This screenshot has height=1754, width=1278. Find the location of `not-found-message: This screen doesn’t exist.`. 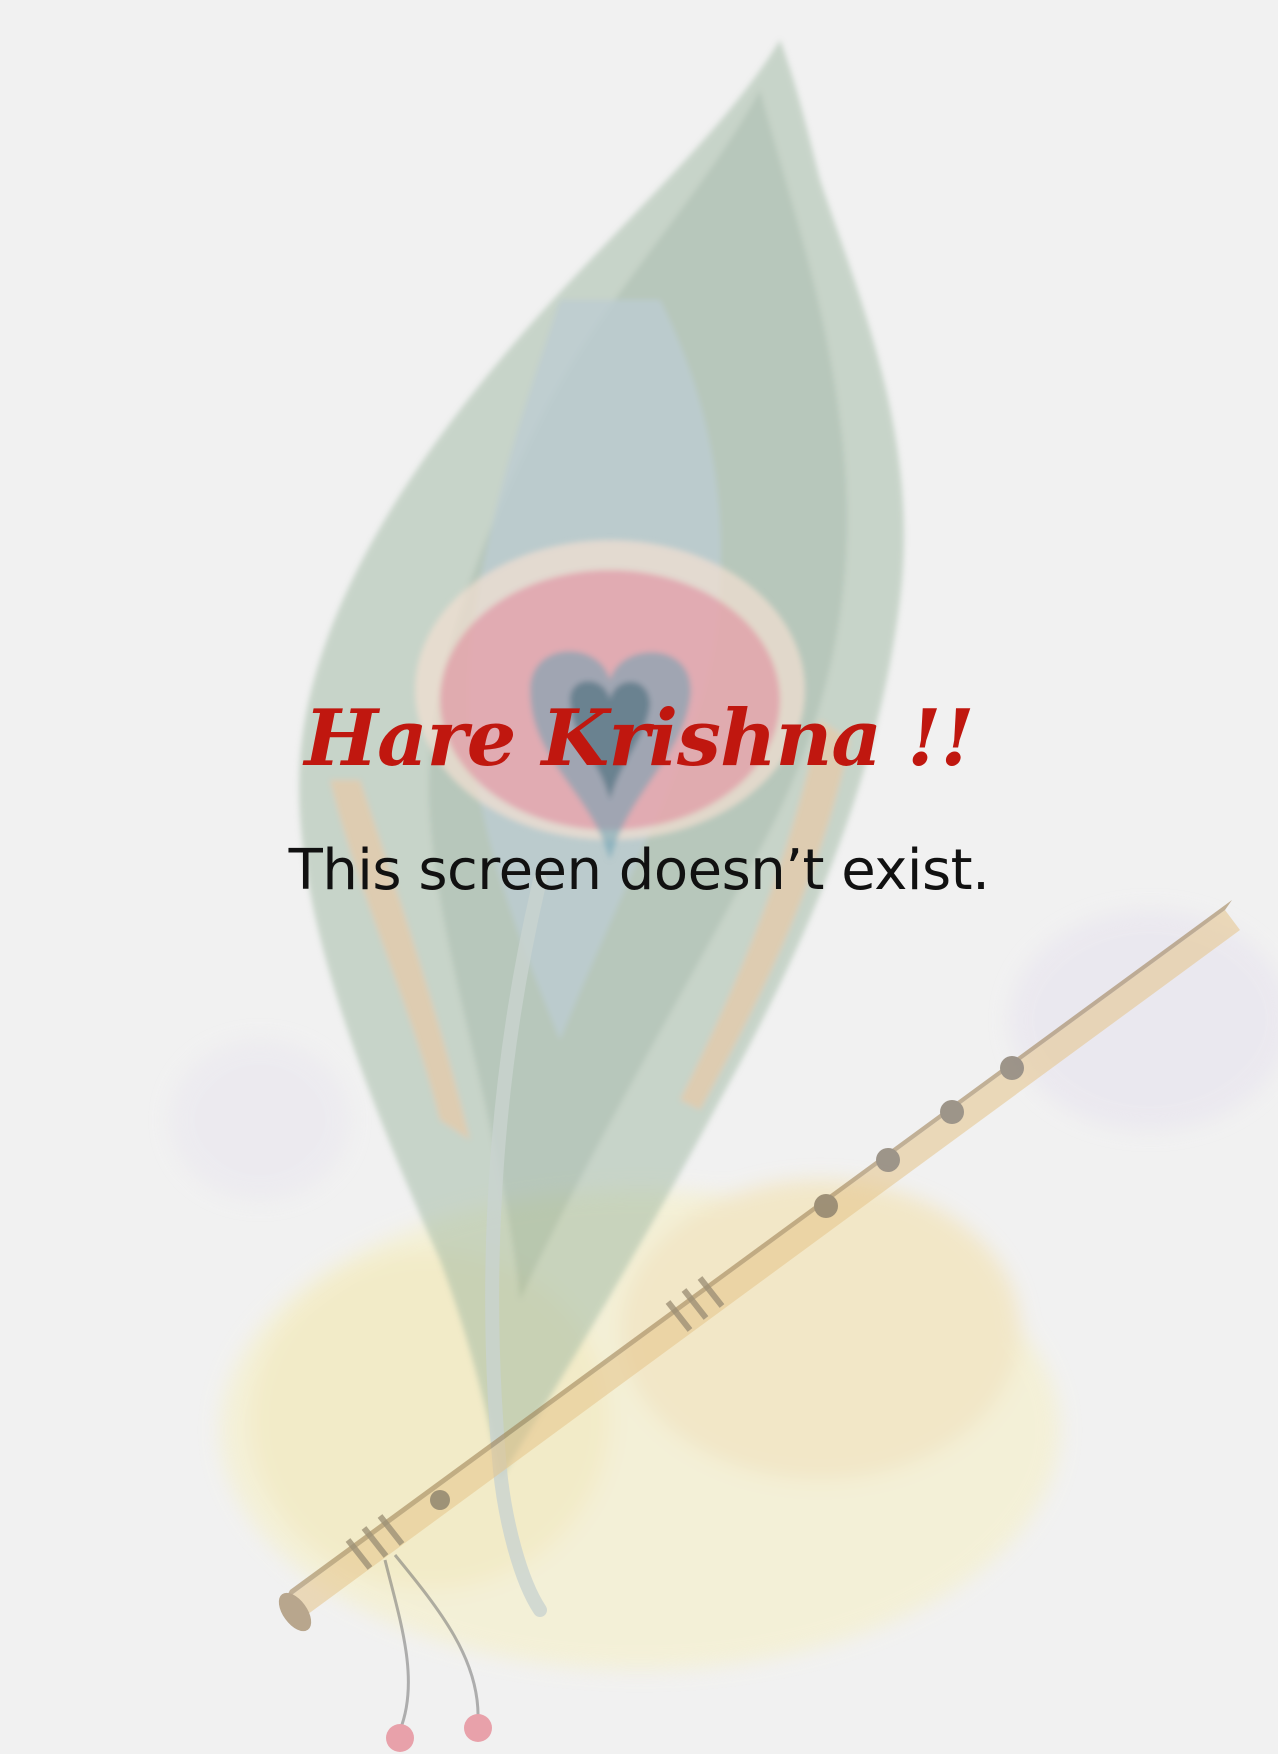

not-found-message: This screen doesn’t exist. is located at coordinates (639, 870).